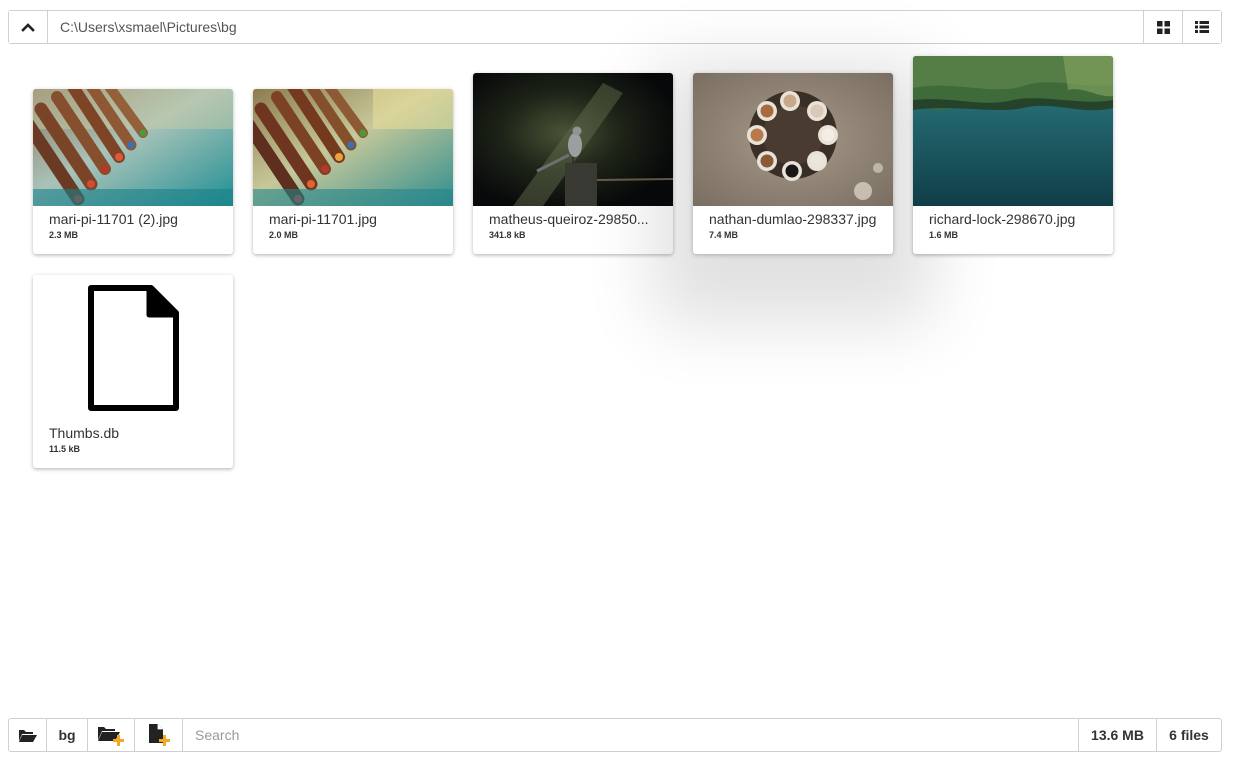 The height and width of the screenshot is (762, 1237). I want to click on file-size: 1.6 MB, so click(944, 235).